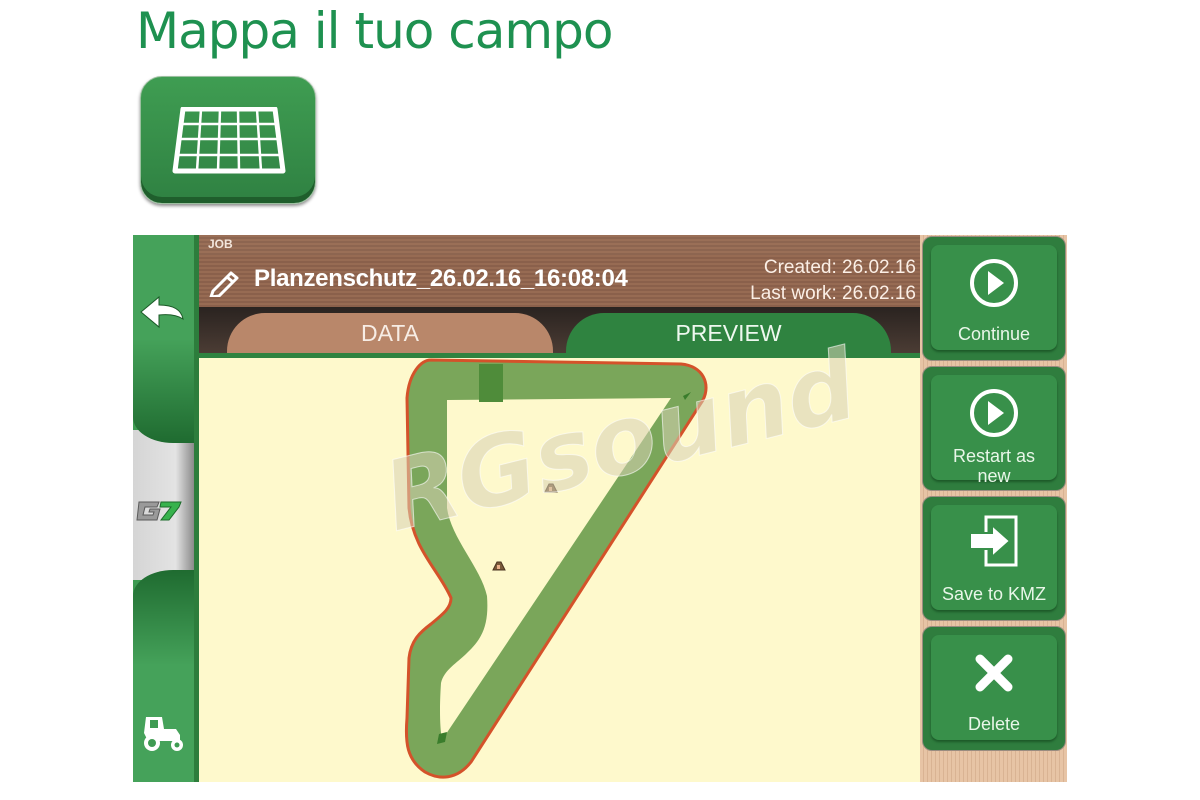  What do you see at coordinates (390, 333) in the screenshot?
I see `tab-data: DATA` at bounding box center [390, 333].